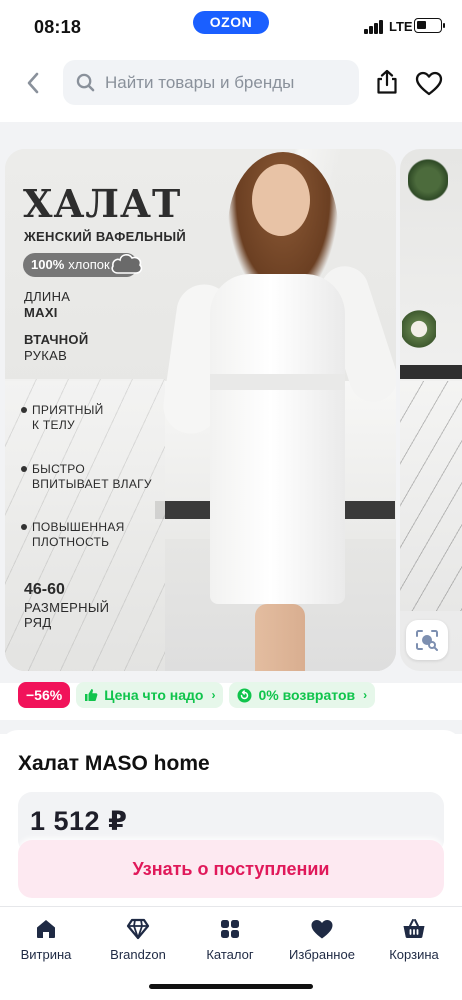  Describe the element at coordinates (102, 203) in the screenshot. I see `image-title: ХАЛАТ` at that location.